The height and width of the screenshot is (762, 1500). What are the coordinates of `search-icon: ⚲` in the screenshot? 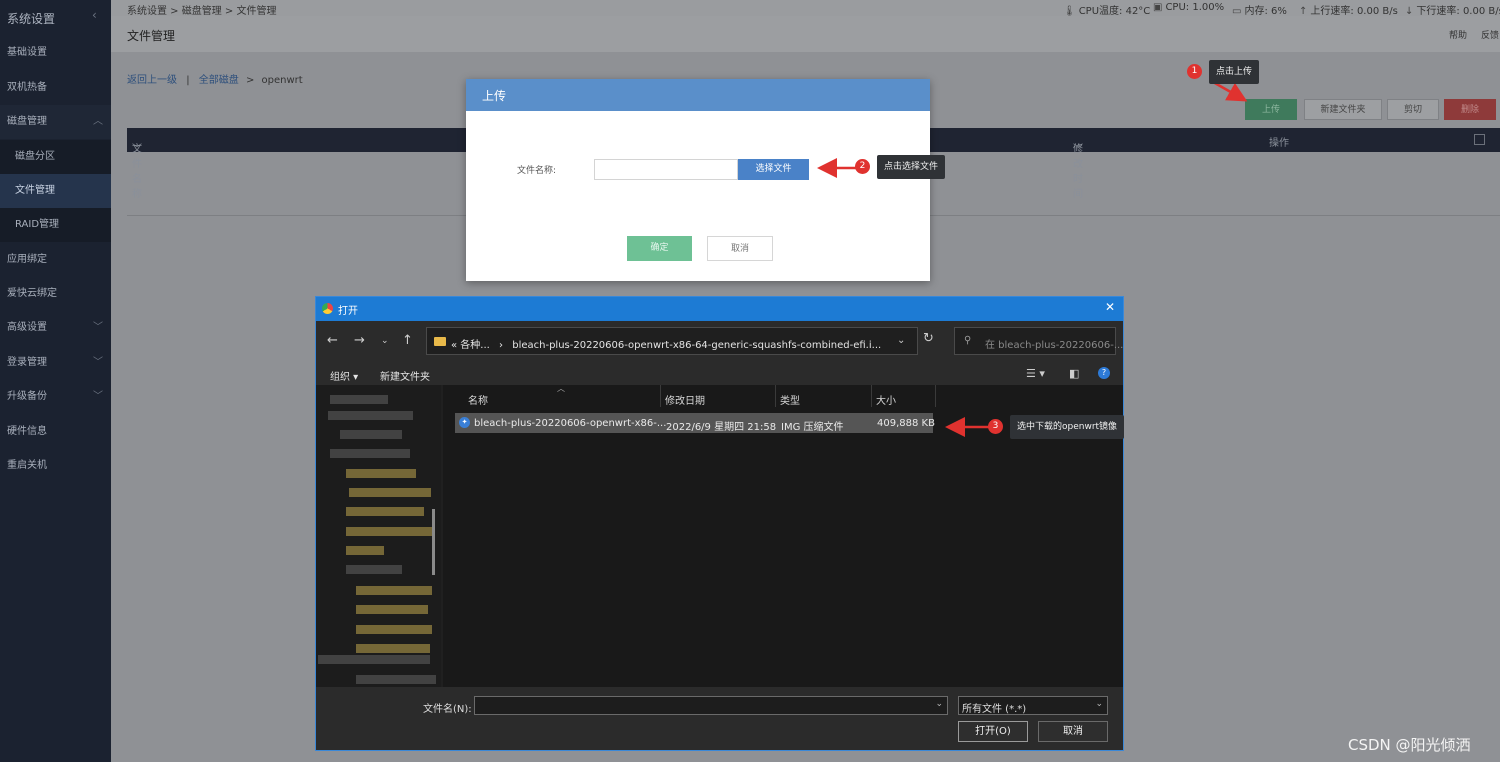 It's located at (968, 340).